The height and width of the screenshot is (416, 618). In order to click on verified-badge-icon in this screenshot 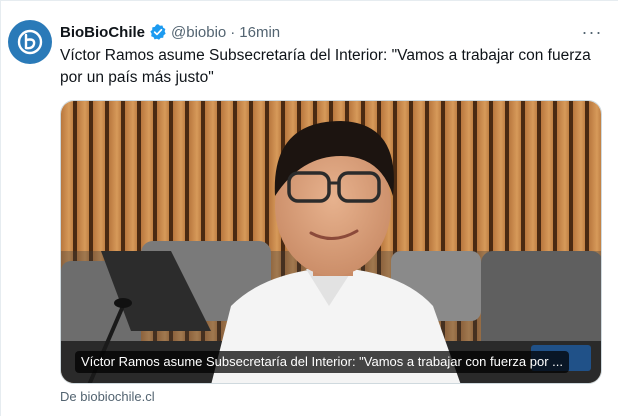, I will do `click(158, 32)`.